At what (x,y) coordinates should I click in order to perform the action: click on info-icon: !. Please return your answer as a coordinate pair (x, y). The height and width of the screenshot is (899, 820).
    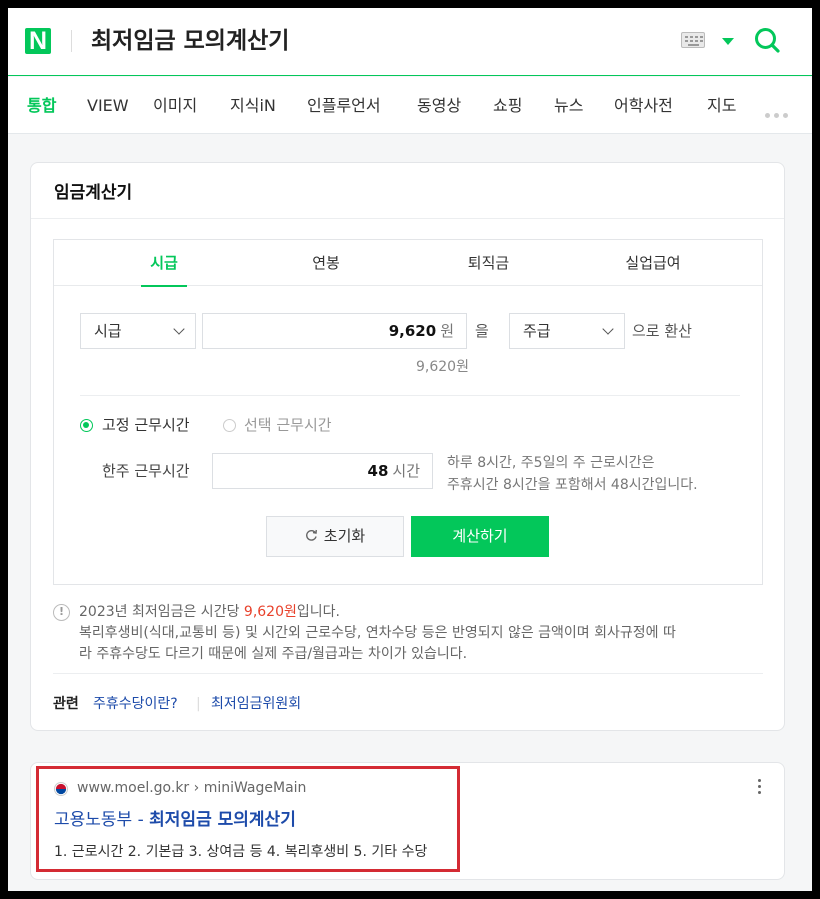
    Looking at the image, I should click on (61, 612).